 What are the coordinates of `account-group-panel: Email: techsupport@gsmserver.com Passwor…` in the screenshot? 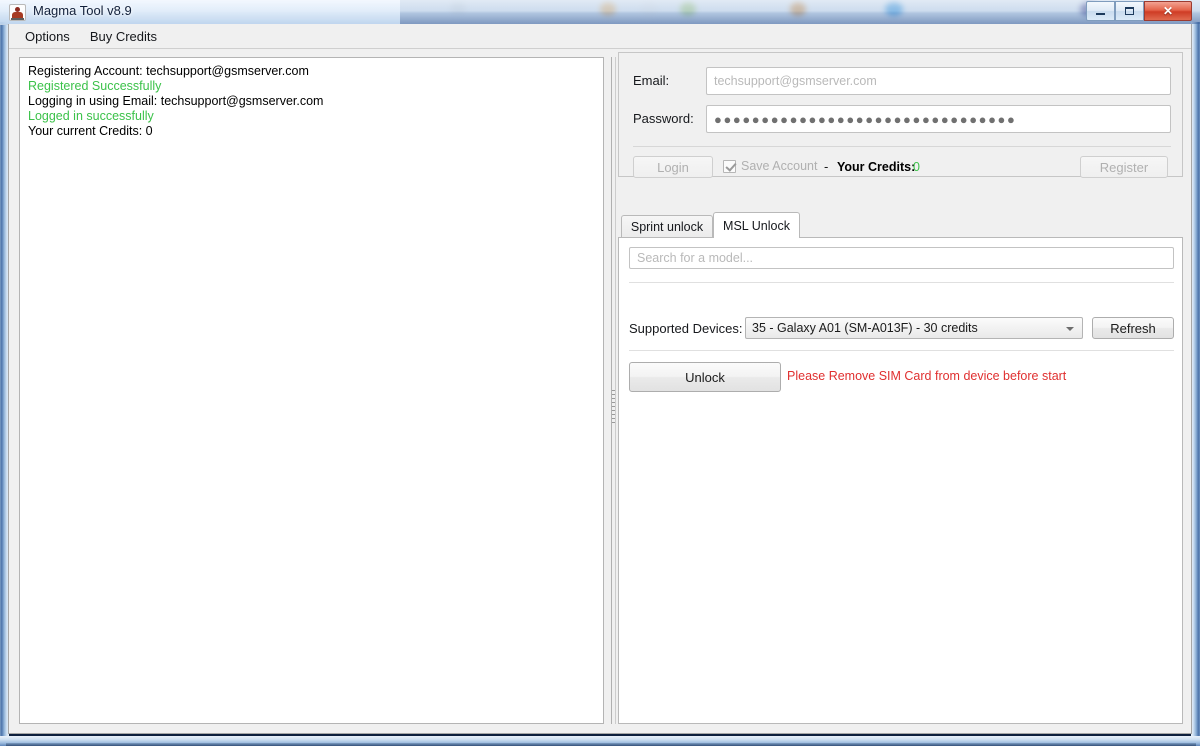 It's located at (900, 115).